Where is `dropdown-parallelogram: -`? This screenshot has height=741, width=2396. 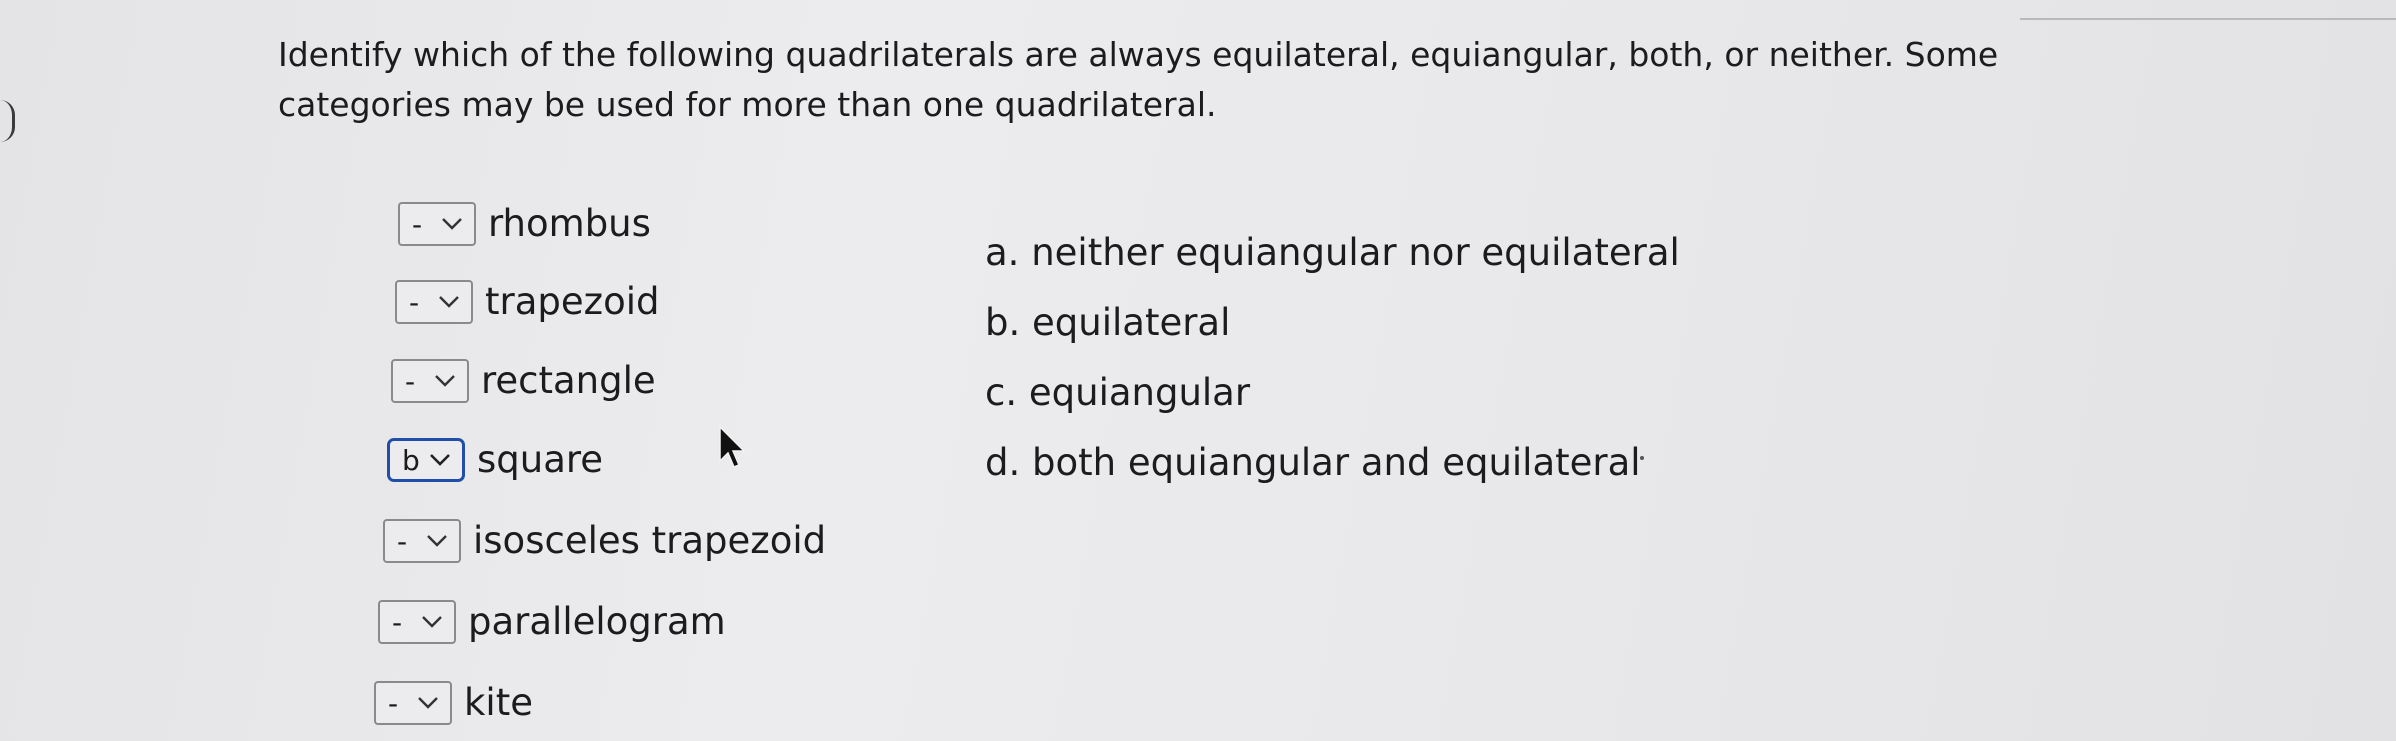
dropdown-parallelogram: - is located at coordinates (417, 622).